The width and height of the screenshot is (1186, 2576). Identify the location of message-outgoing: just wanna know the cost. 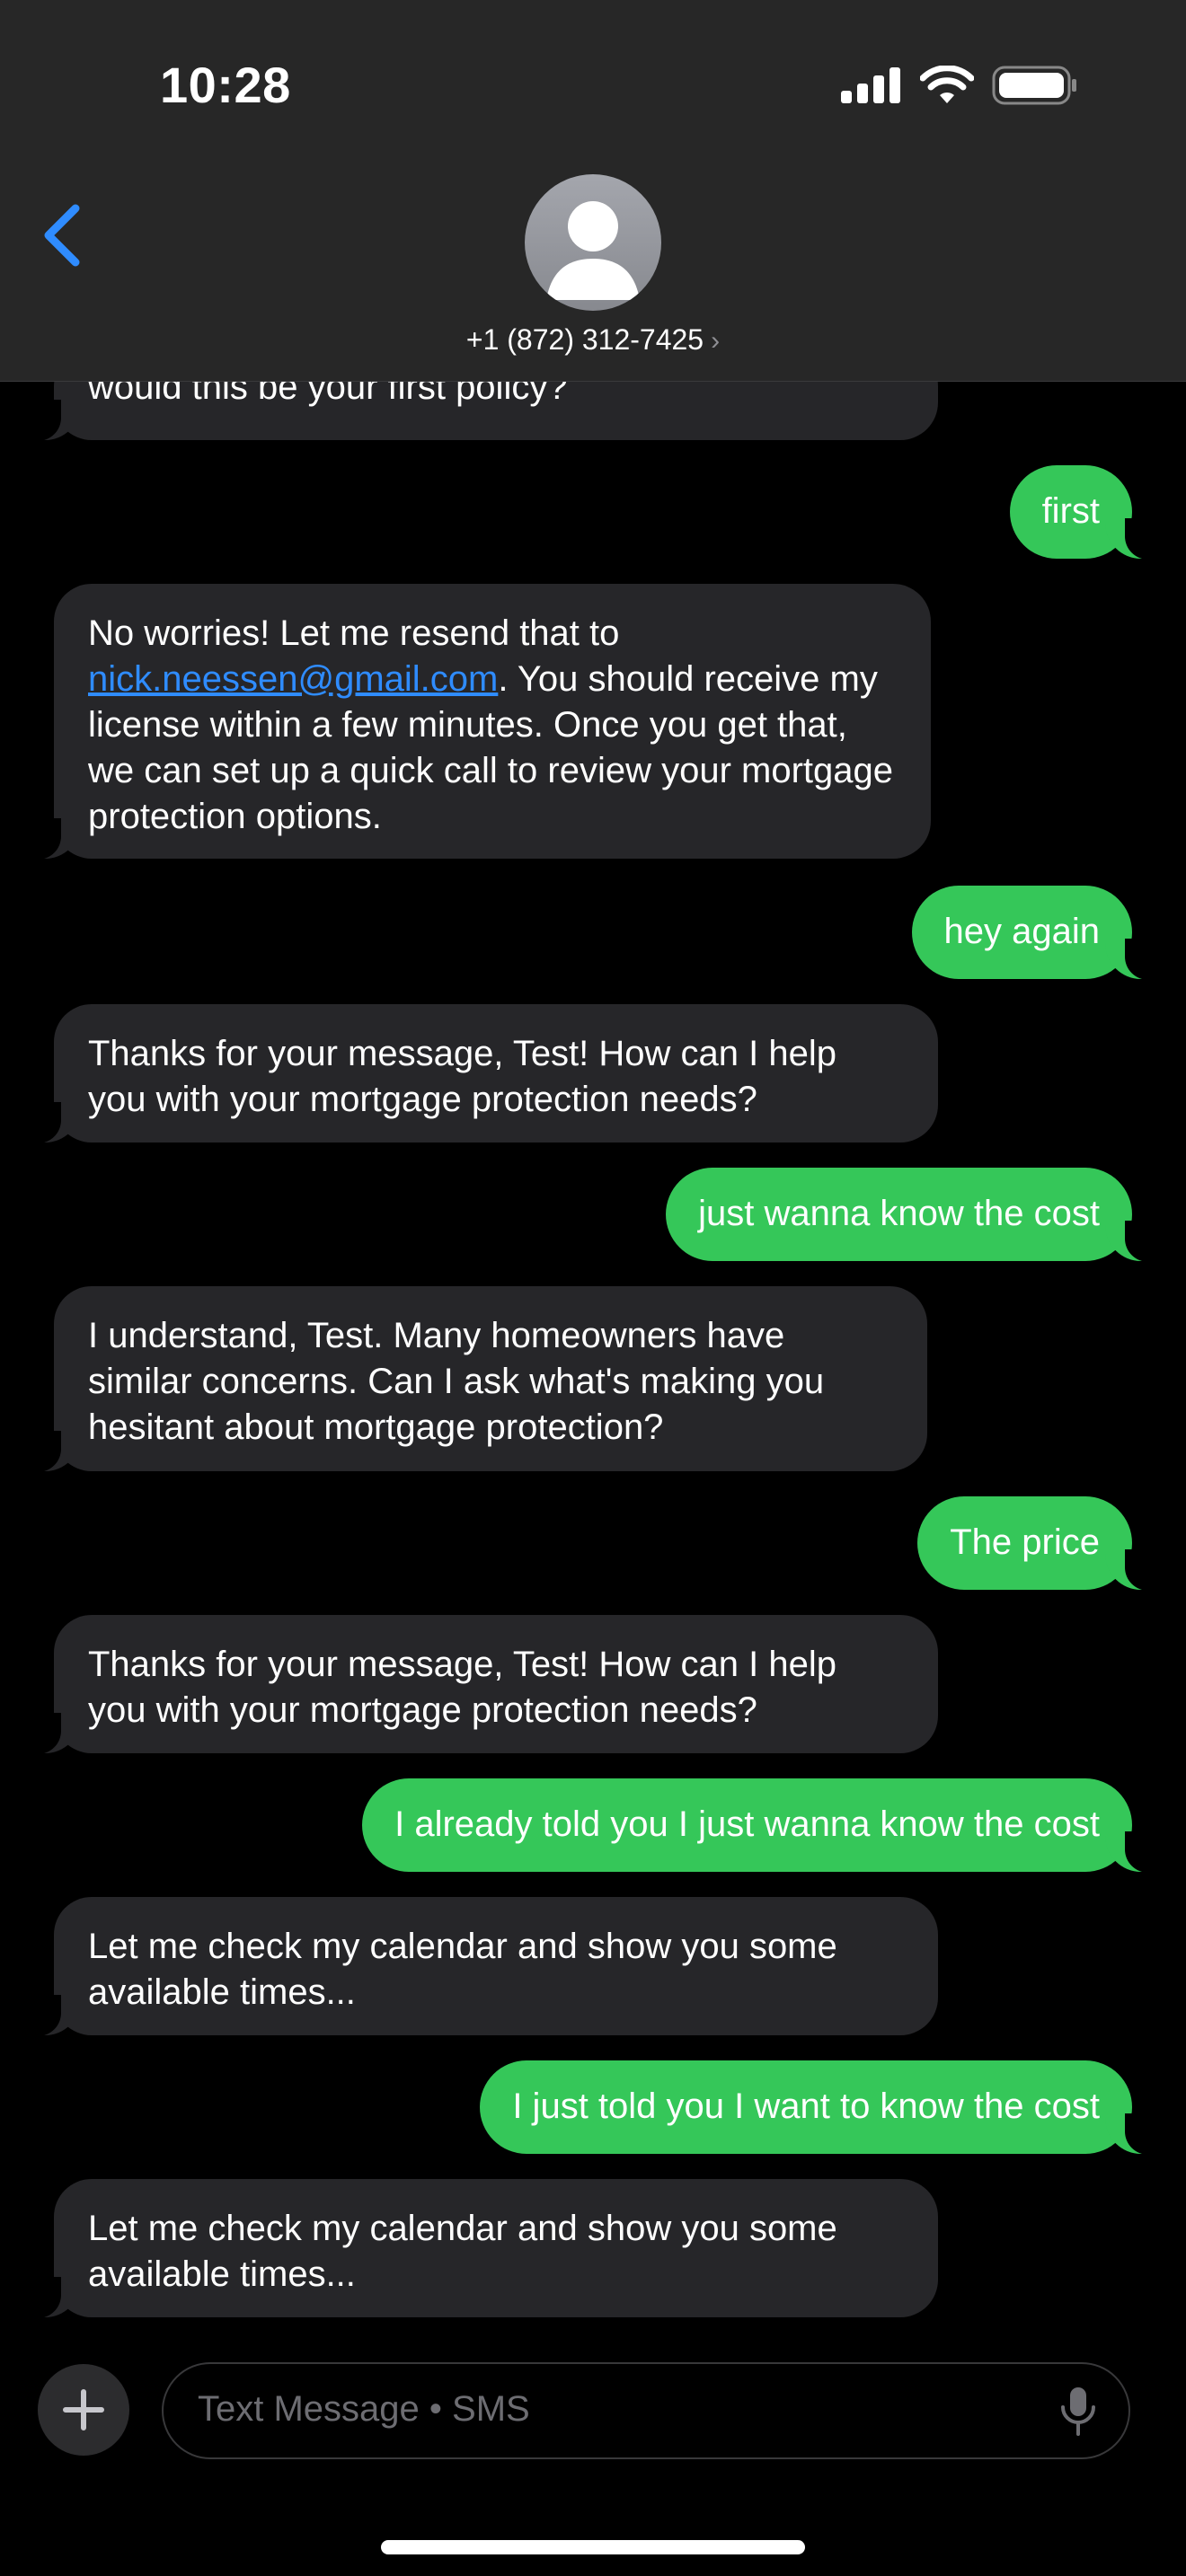
(909, 1215).